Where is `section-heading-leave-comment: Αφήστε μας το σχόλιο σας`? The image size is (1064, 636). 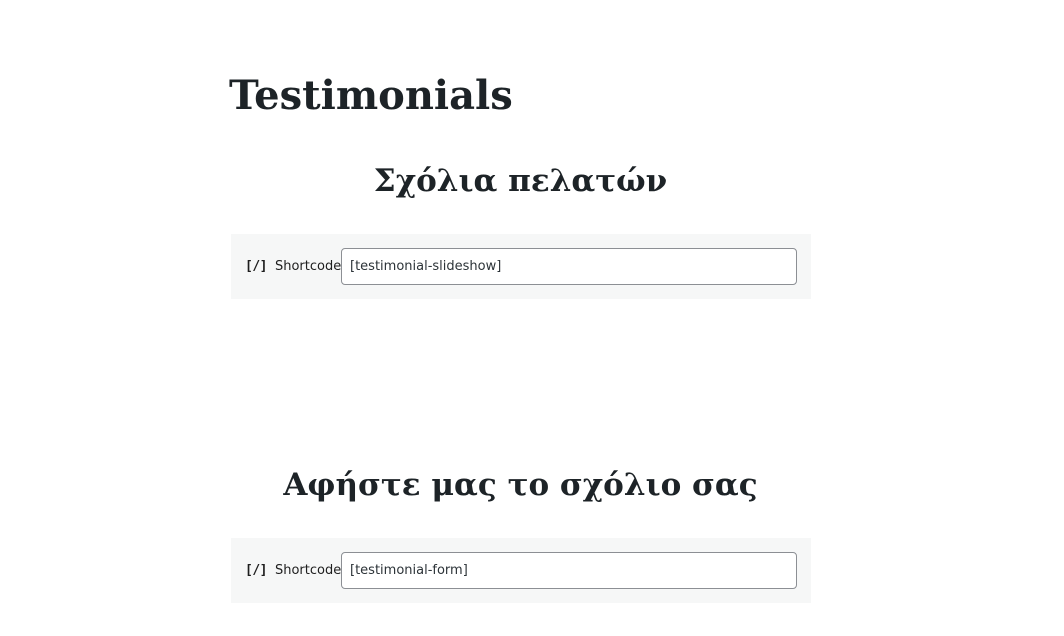 section-heading-leave-comment: Αφήστε μας το σχόλιο σας is located at coordinates (520, 485).